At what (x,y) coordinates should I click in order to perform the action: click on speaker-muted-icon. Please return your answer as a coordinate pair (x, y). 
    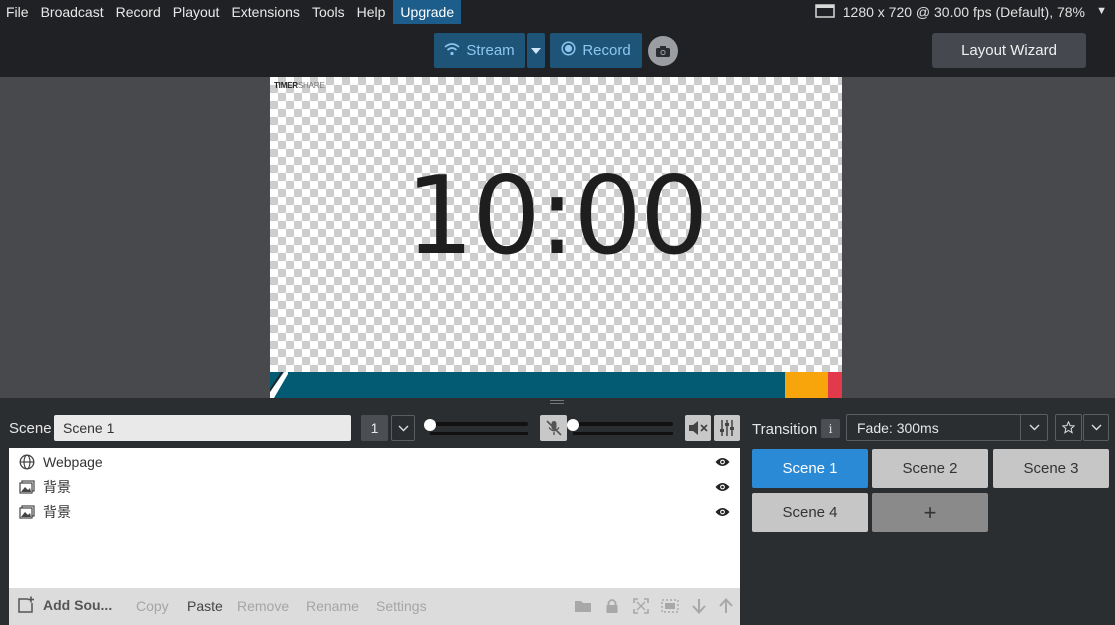
    Looking at the image, I should click on (698, 428).